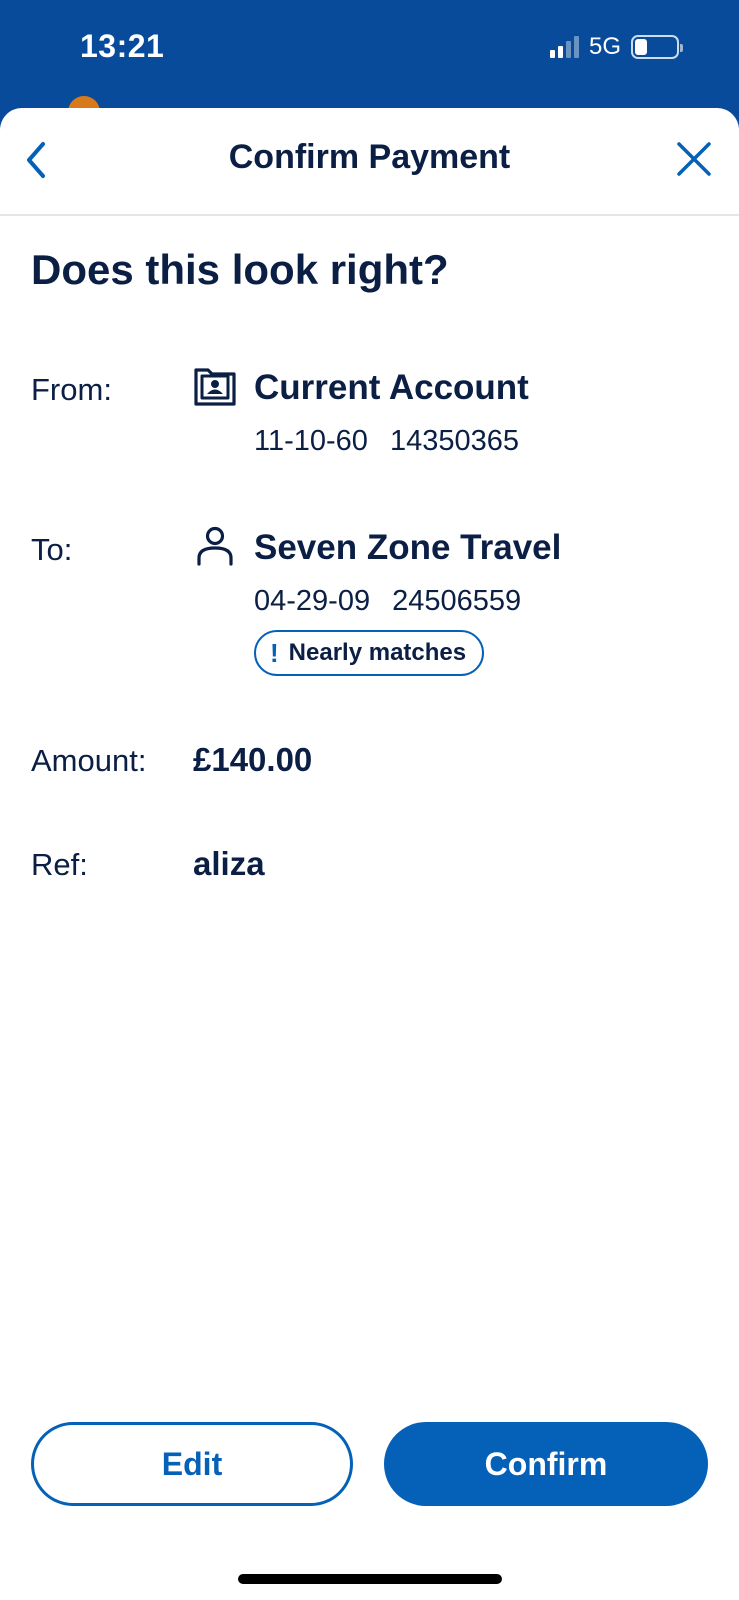  Describe the element at coordinates (312, 601) in the screenshot. I see `payee-sort-code: 04-29-09` at that location.